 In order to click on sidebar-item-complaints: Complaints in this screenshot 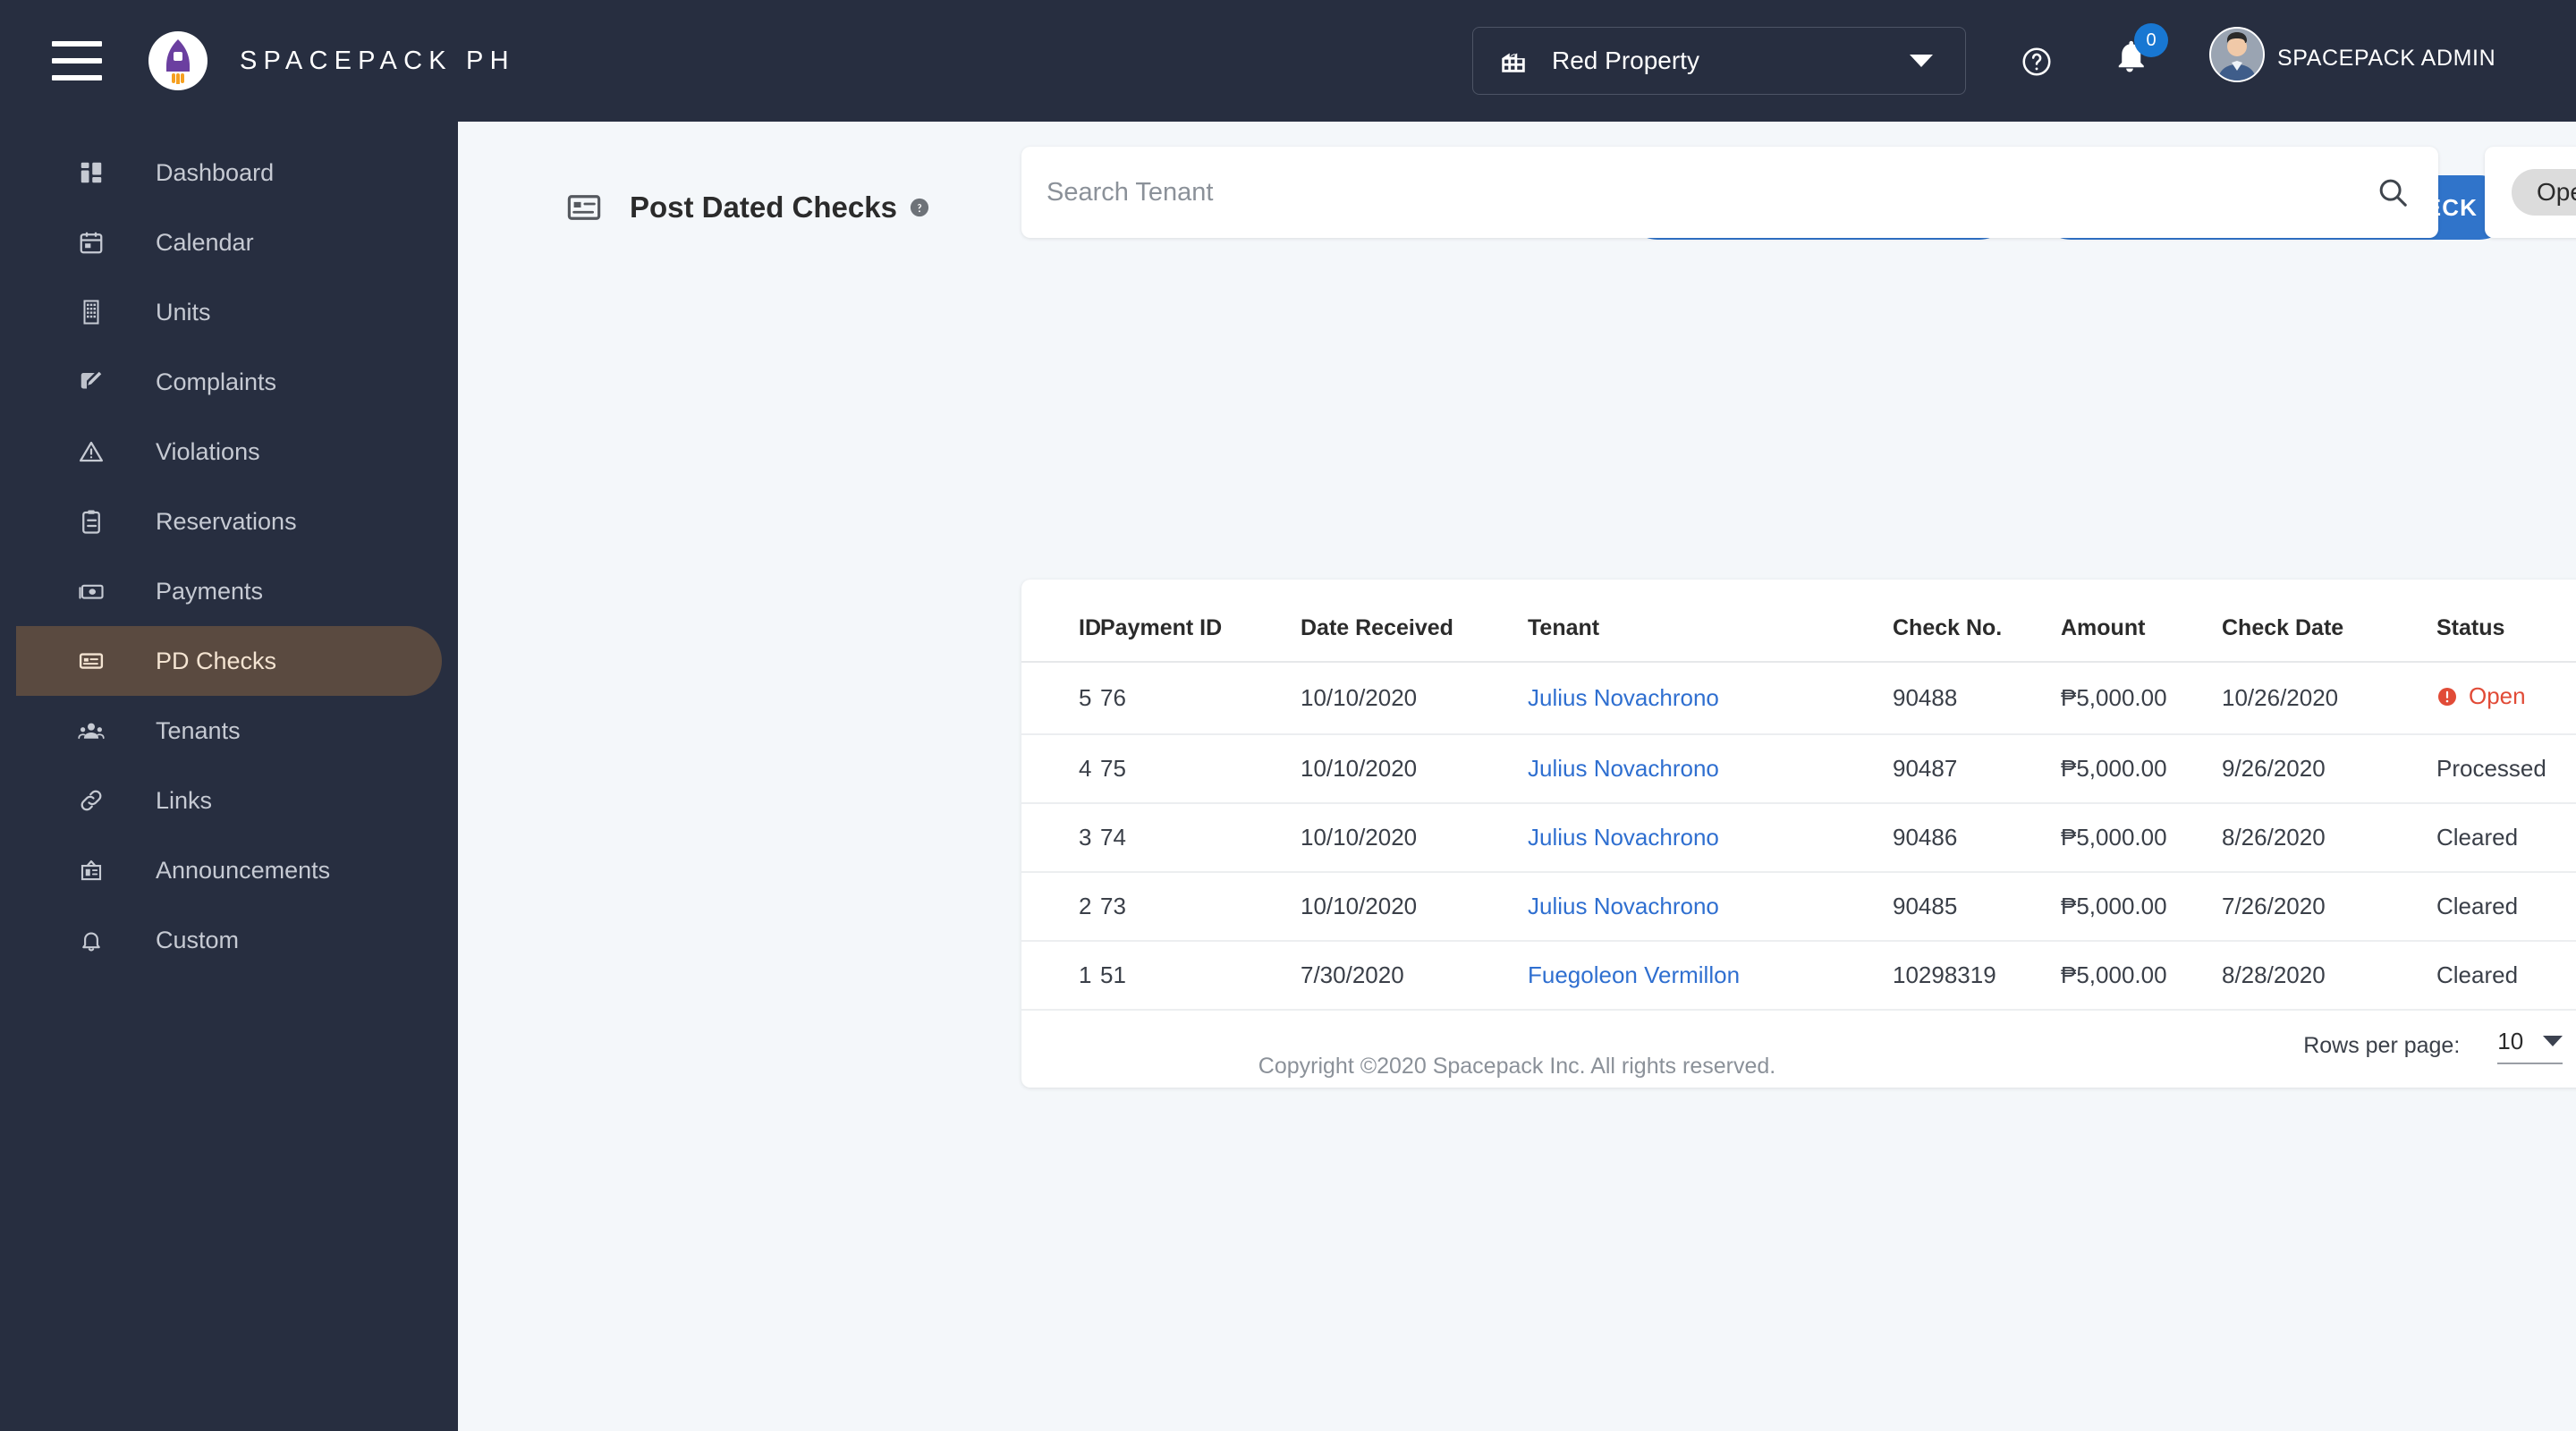, I will do `click(229, 382)`.